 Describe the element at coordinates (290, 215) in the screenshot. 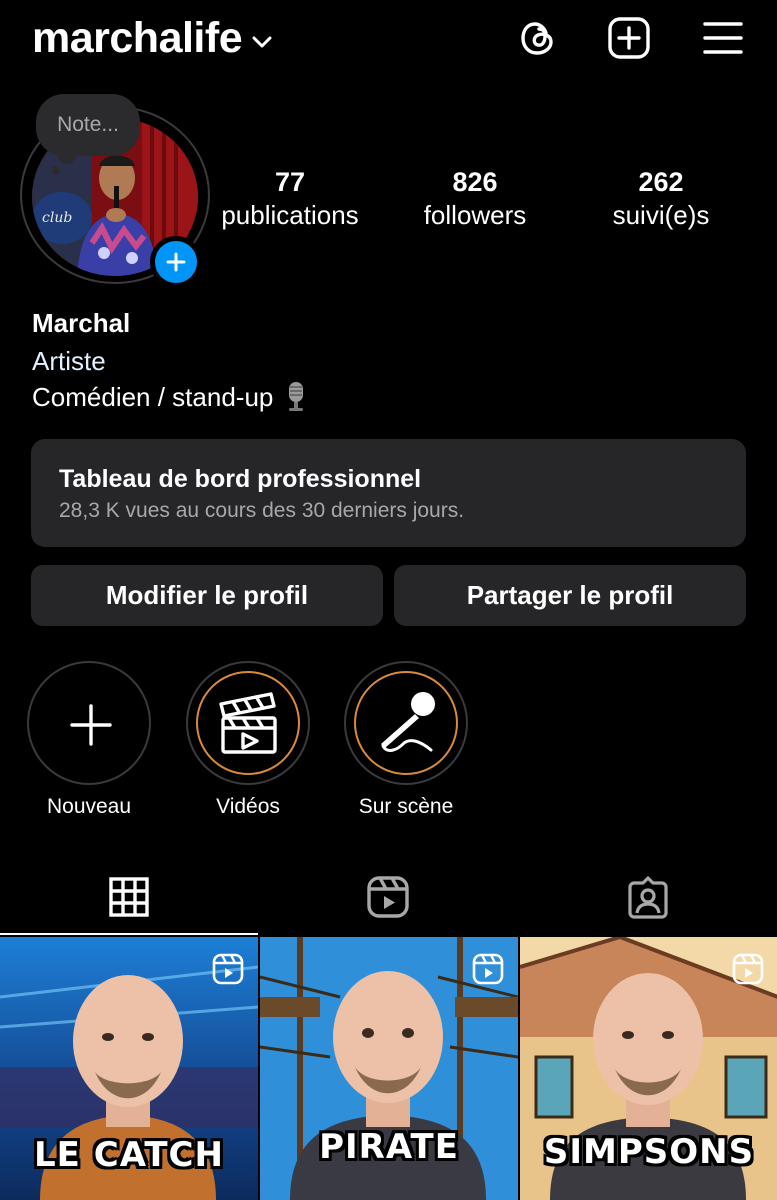

I see `stat-label: publications` at that location.